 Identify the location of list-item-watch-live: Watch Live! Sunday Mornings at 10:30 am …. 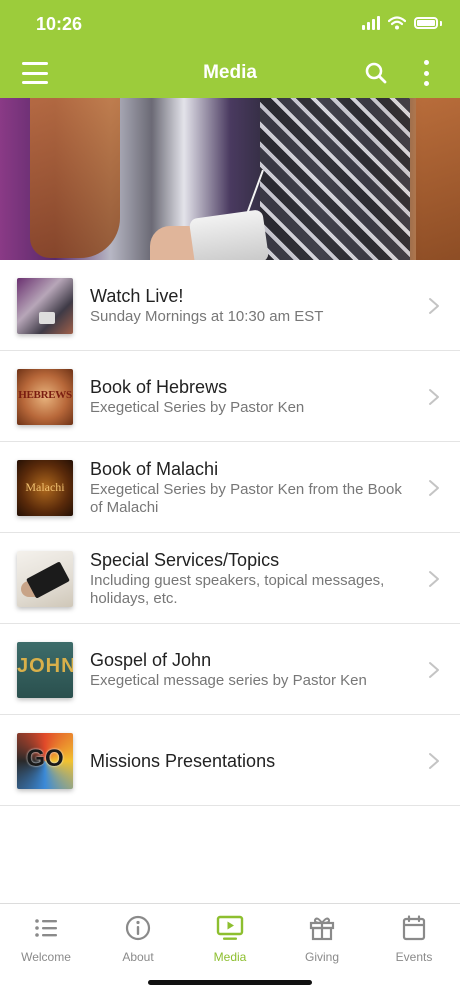
(230, 305).